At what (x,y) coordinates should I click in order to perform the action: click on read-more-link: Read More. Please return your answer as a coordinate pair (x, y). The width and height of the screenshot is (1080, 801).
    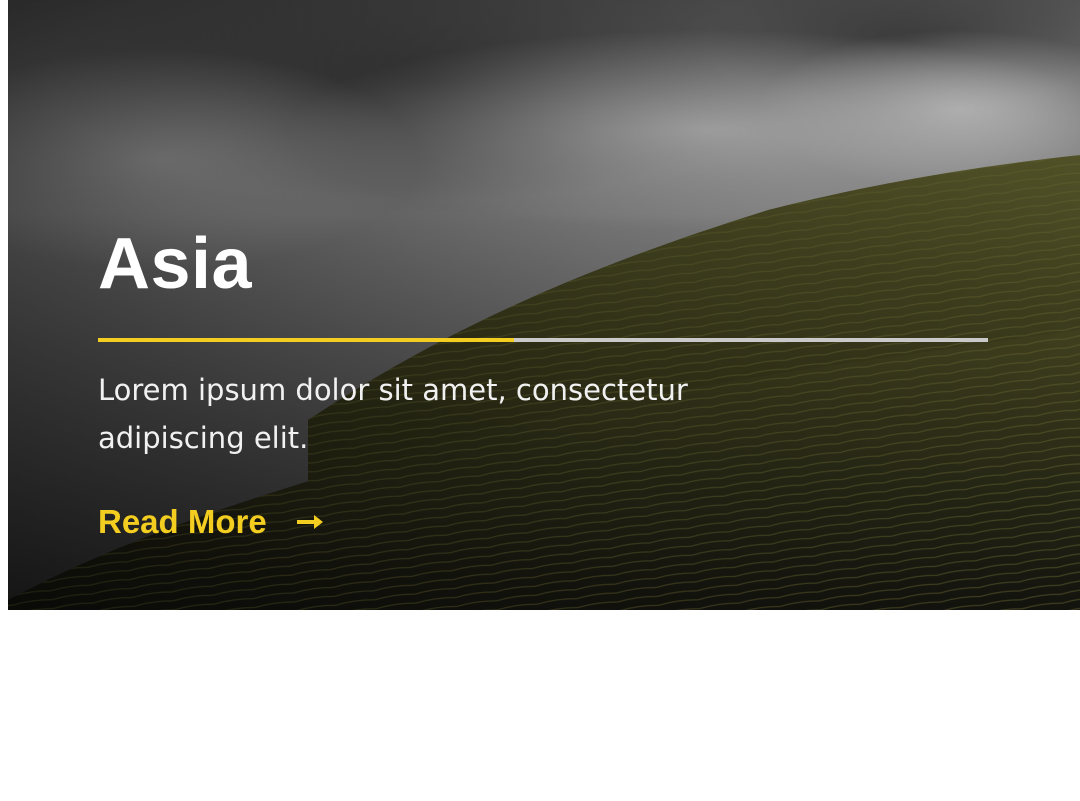
    Looking at the image, I should click on (210, 522).